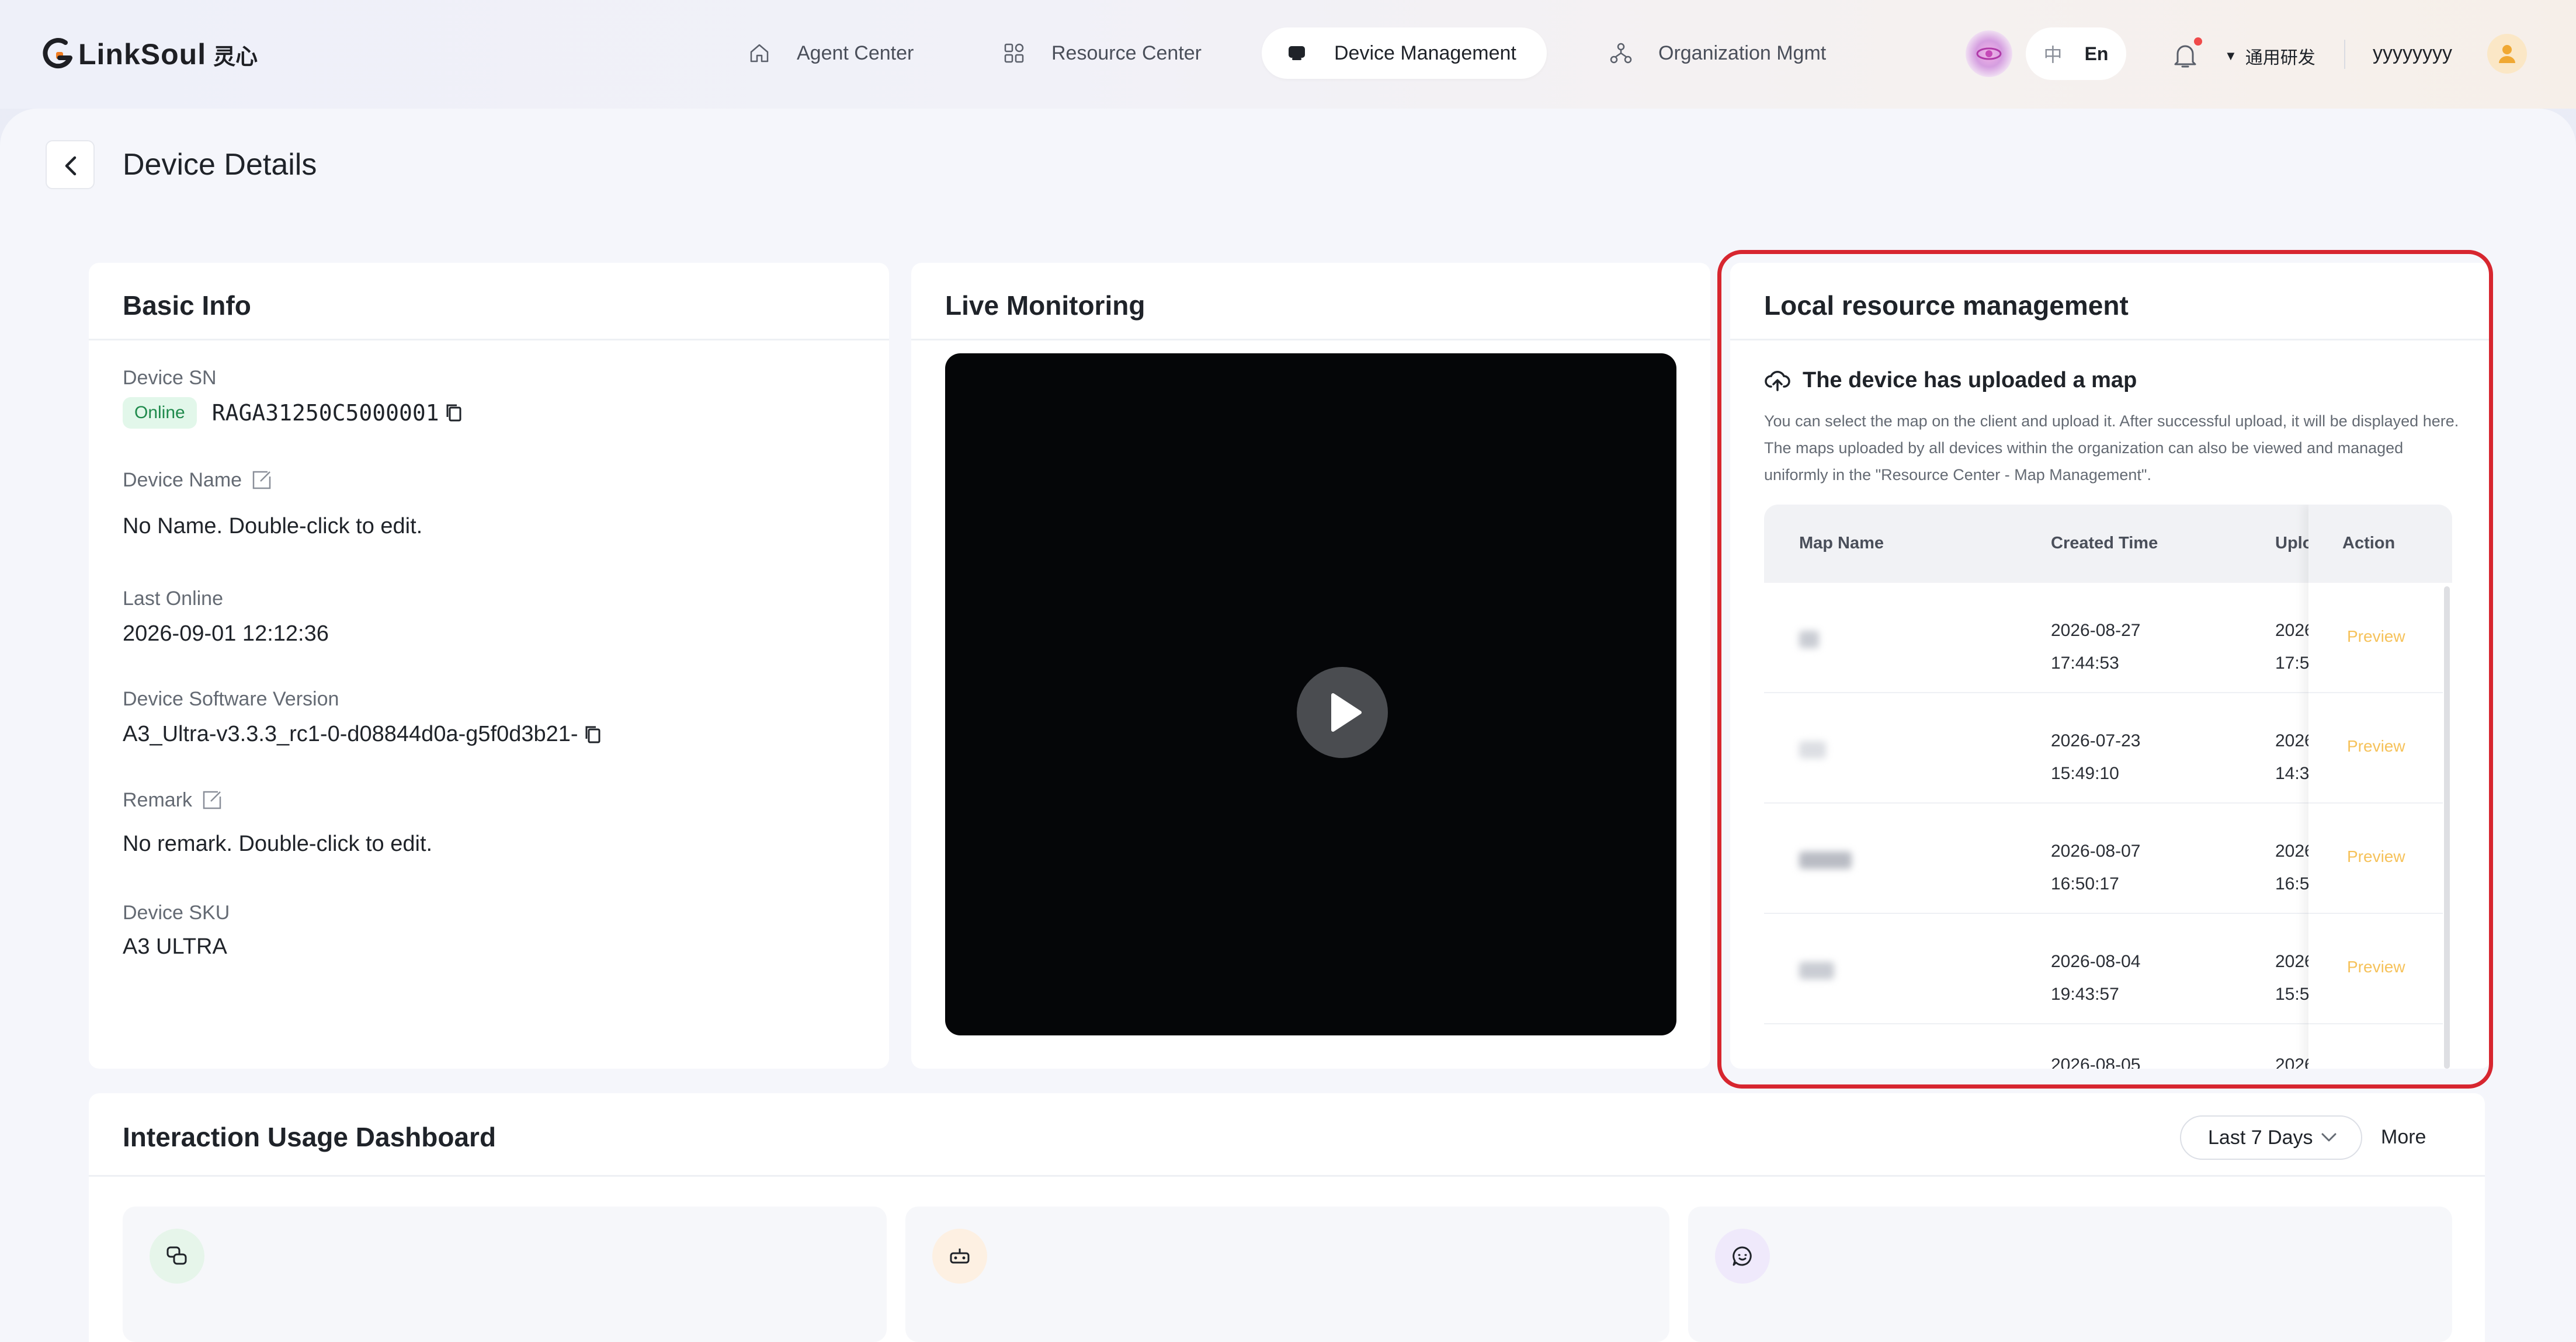 Image resolution: width=2576 pixels, height=1342 pixels. What do you see at coordinates (142, 54) in the screenshot?
I see `logo-text: LinkSoul` at bounding box center [142, 54].